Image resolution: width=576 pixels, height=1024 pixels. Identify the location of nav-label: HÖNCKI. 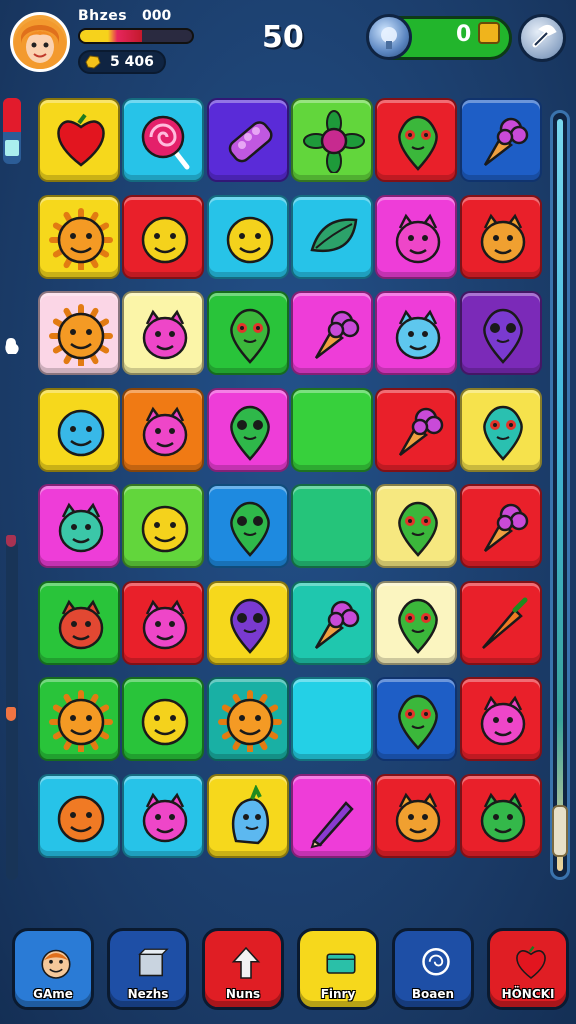
(528, 994).